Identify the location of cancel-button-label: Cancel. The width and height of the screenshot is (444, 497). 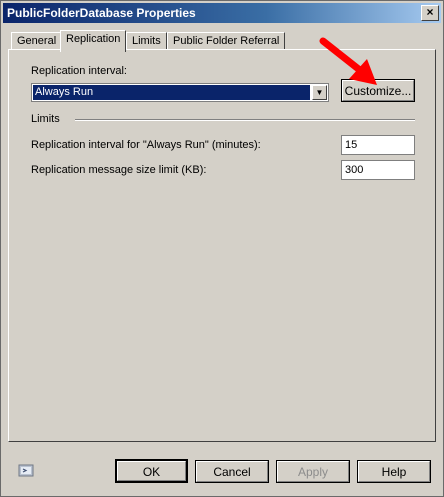
(232, 472).